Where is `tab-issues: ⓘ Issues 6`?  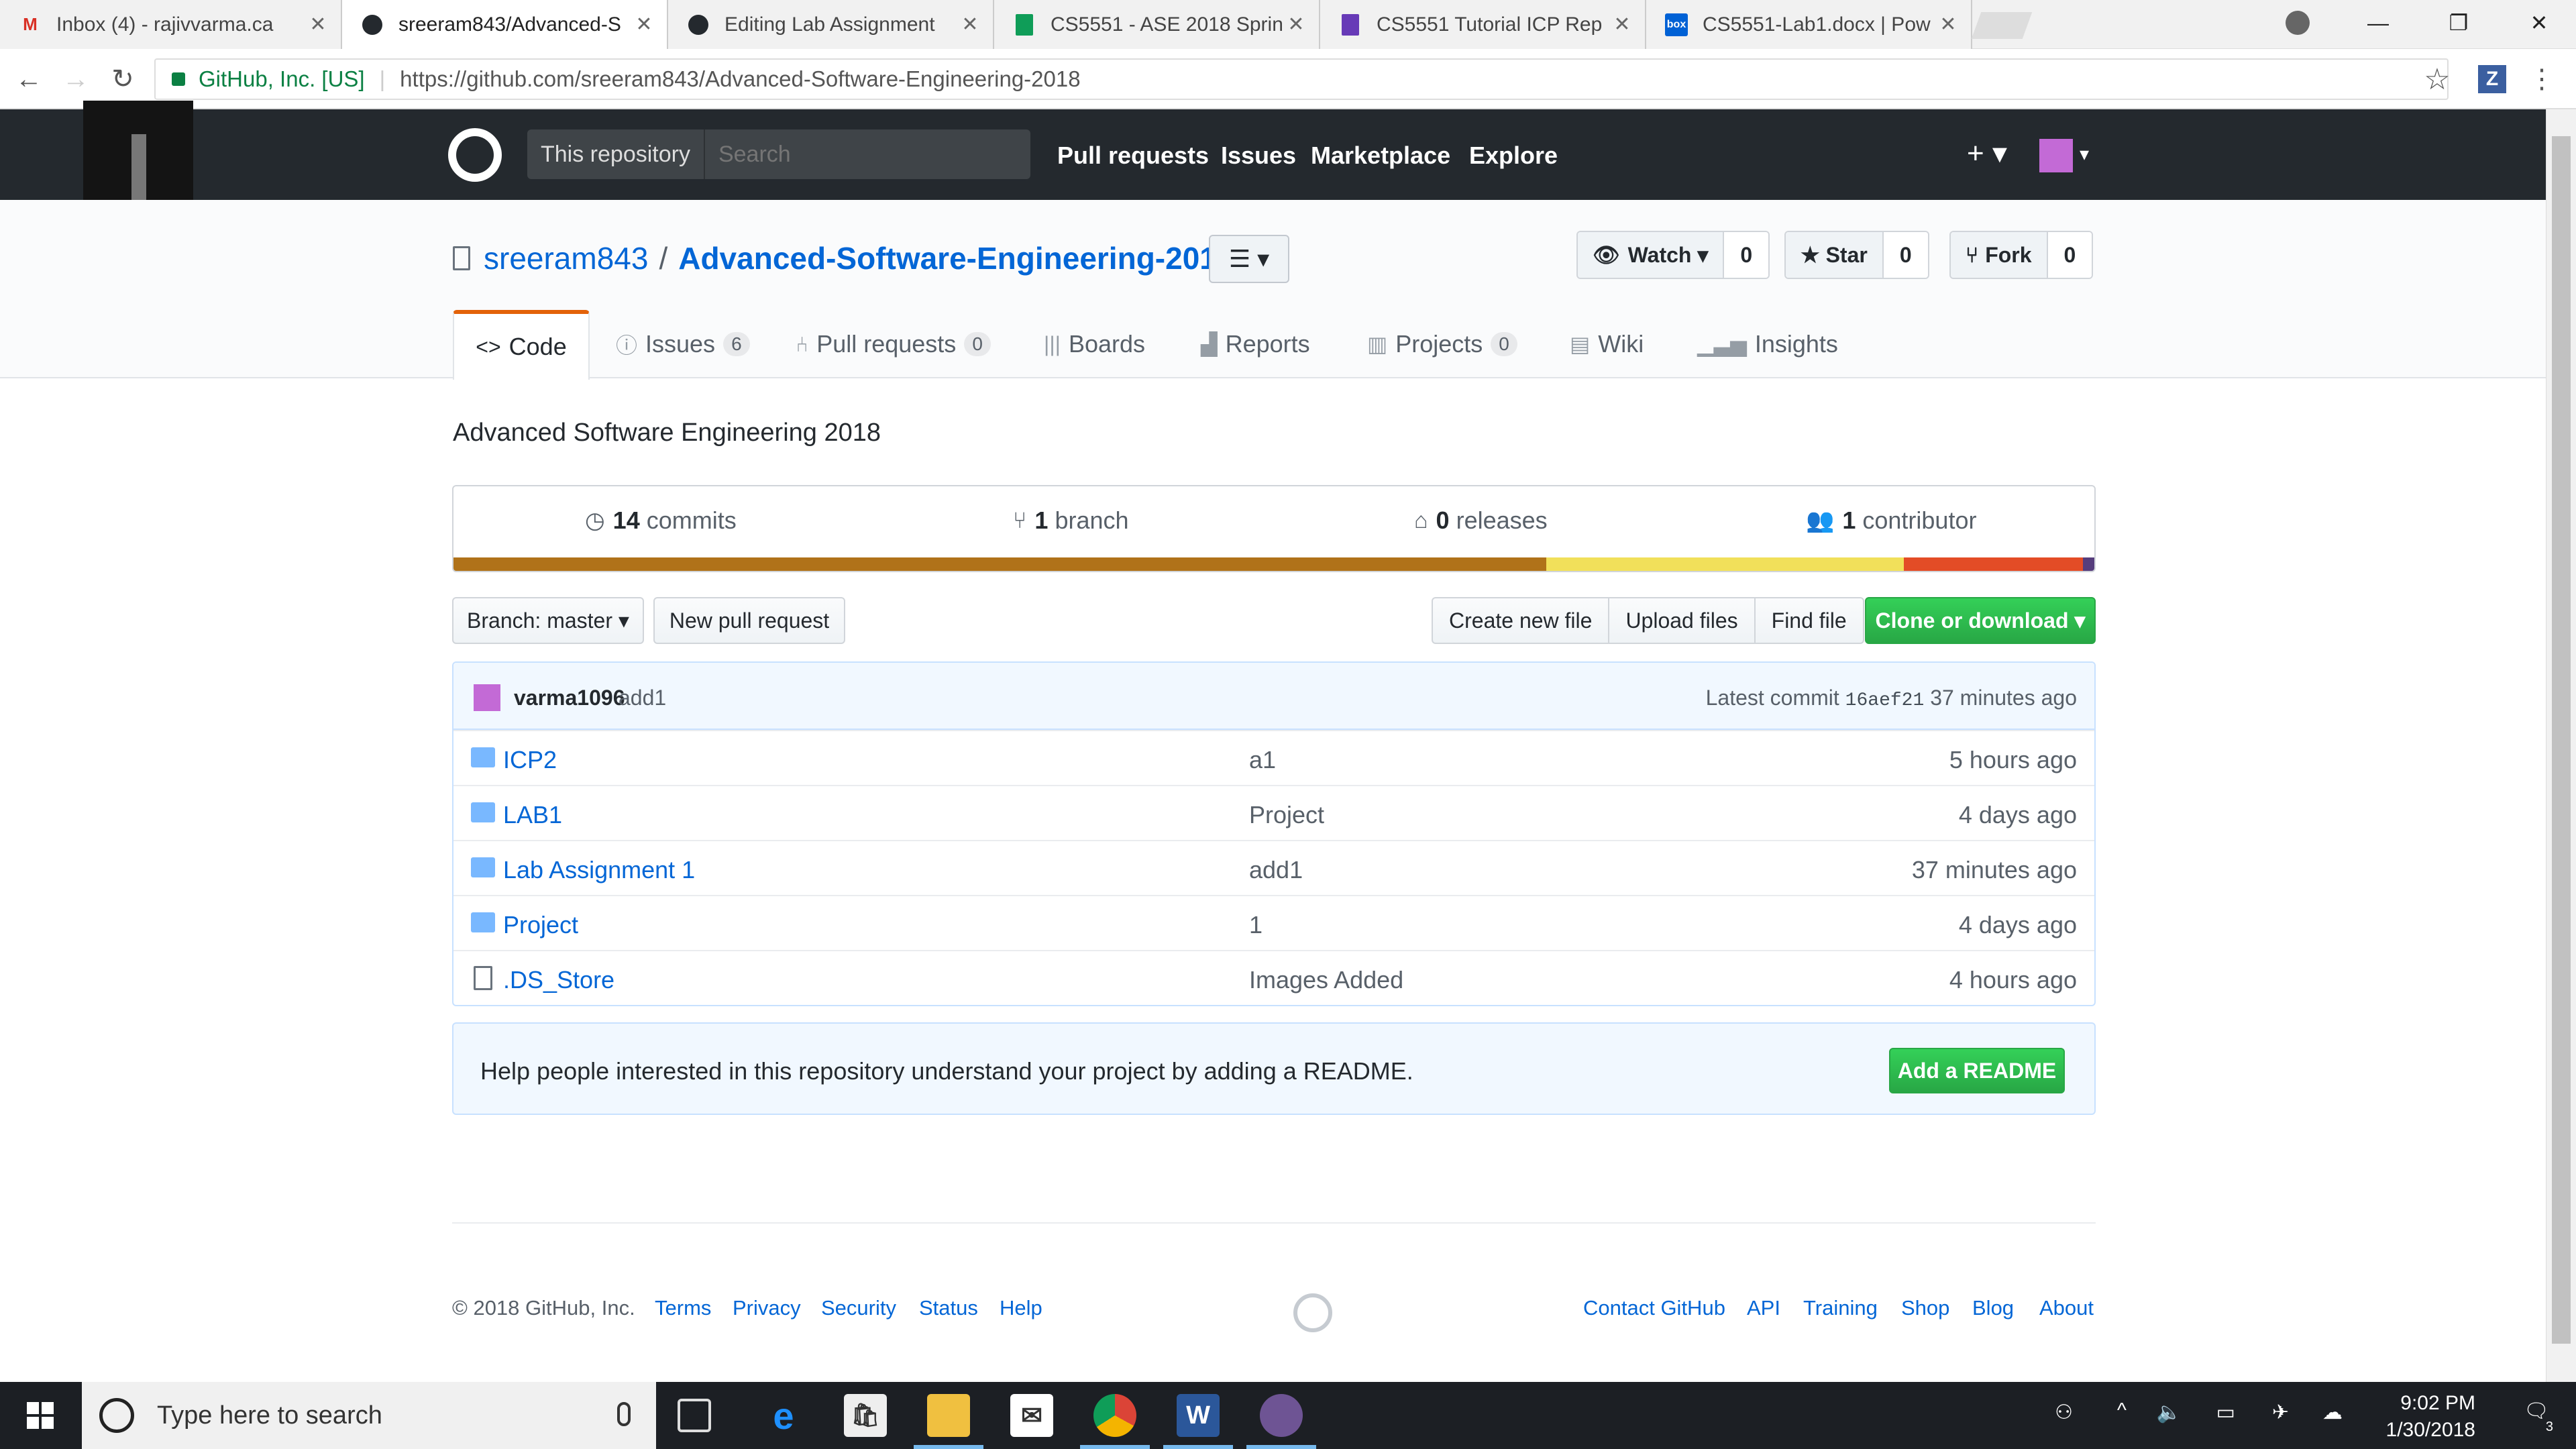
tab-issues: ⓘ Issues 6 is located at coordinates (683, 344).